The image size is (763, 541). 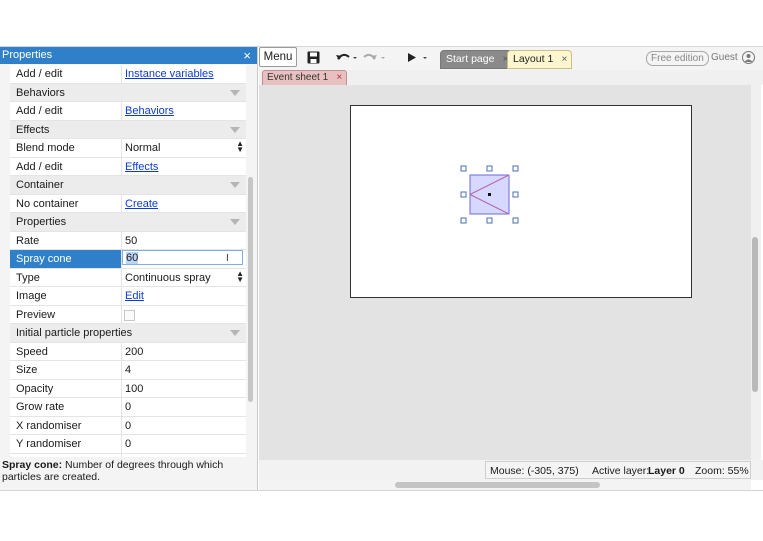 I want to click on property-row-speed-randomiser: Speed randomiser 0, so click(x=128, y=455).